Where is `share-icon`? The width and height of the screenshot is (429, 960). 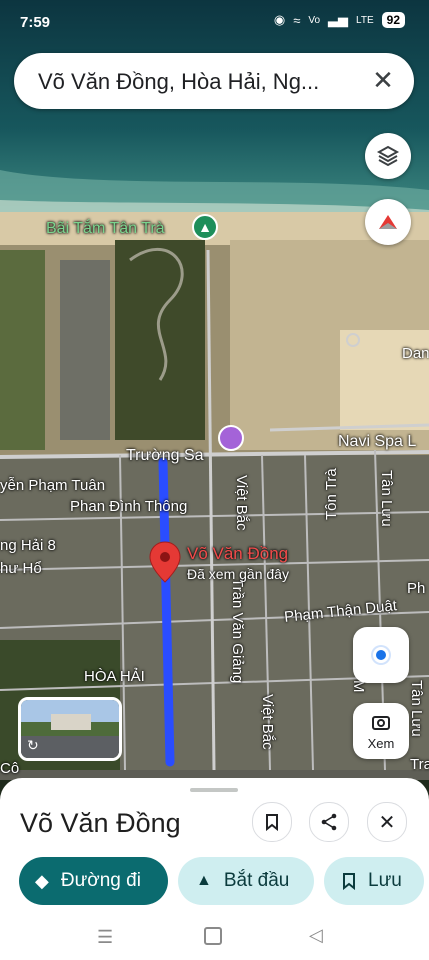 share-icon is located at coordinates (329, 822).